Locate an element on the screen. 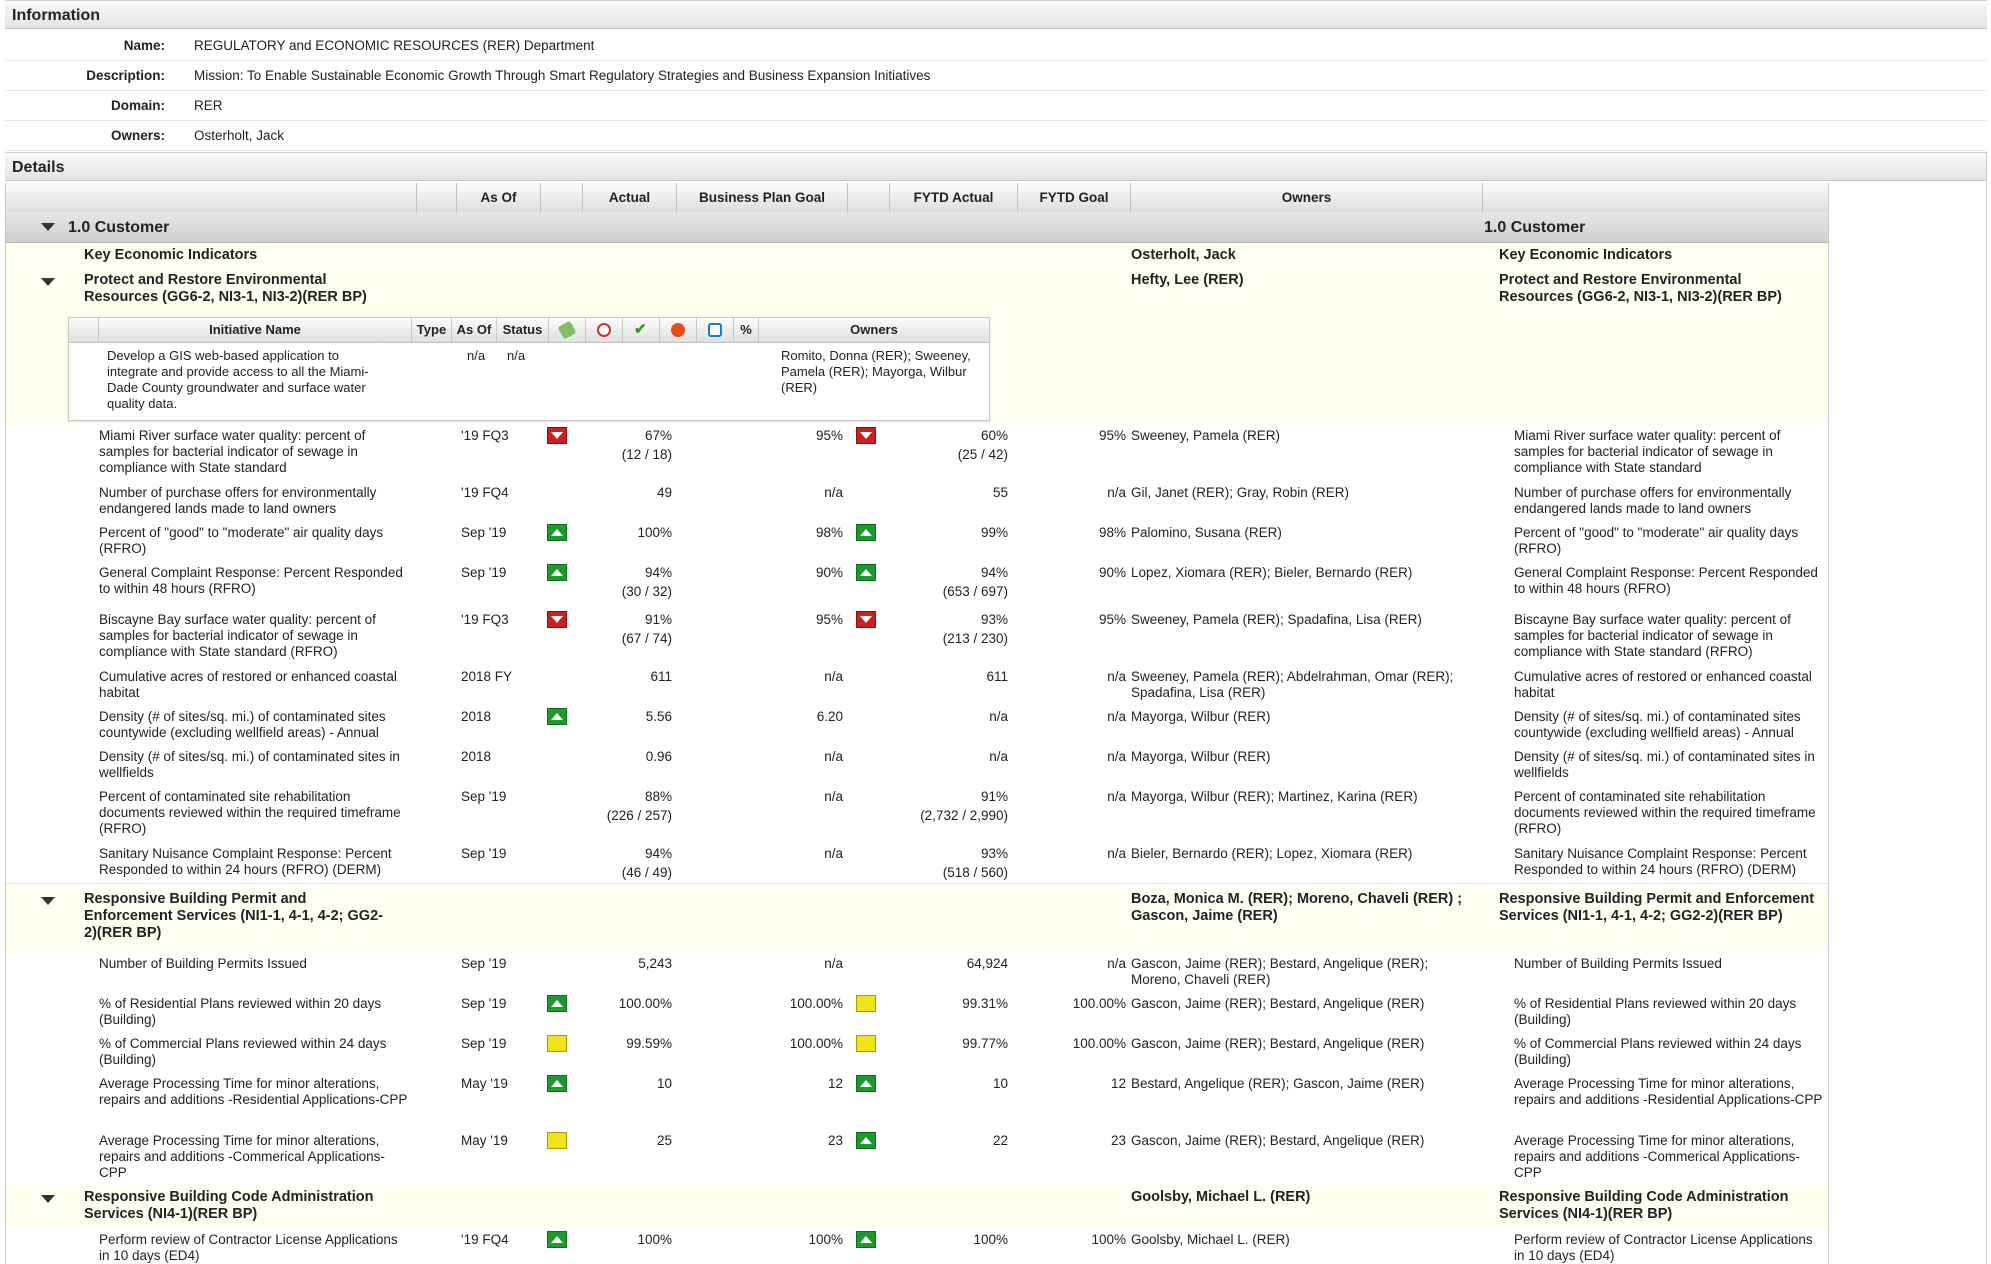  col-owners: Owners is located at coordinates (1307, 198).